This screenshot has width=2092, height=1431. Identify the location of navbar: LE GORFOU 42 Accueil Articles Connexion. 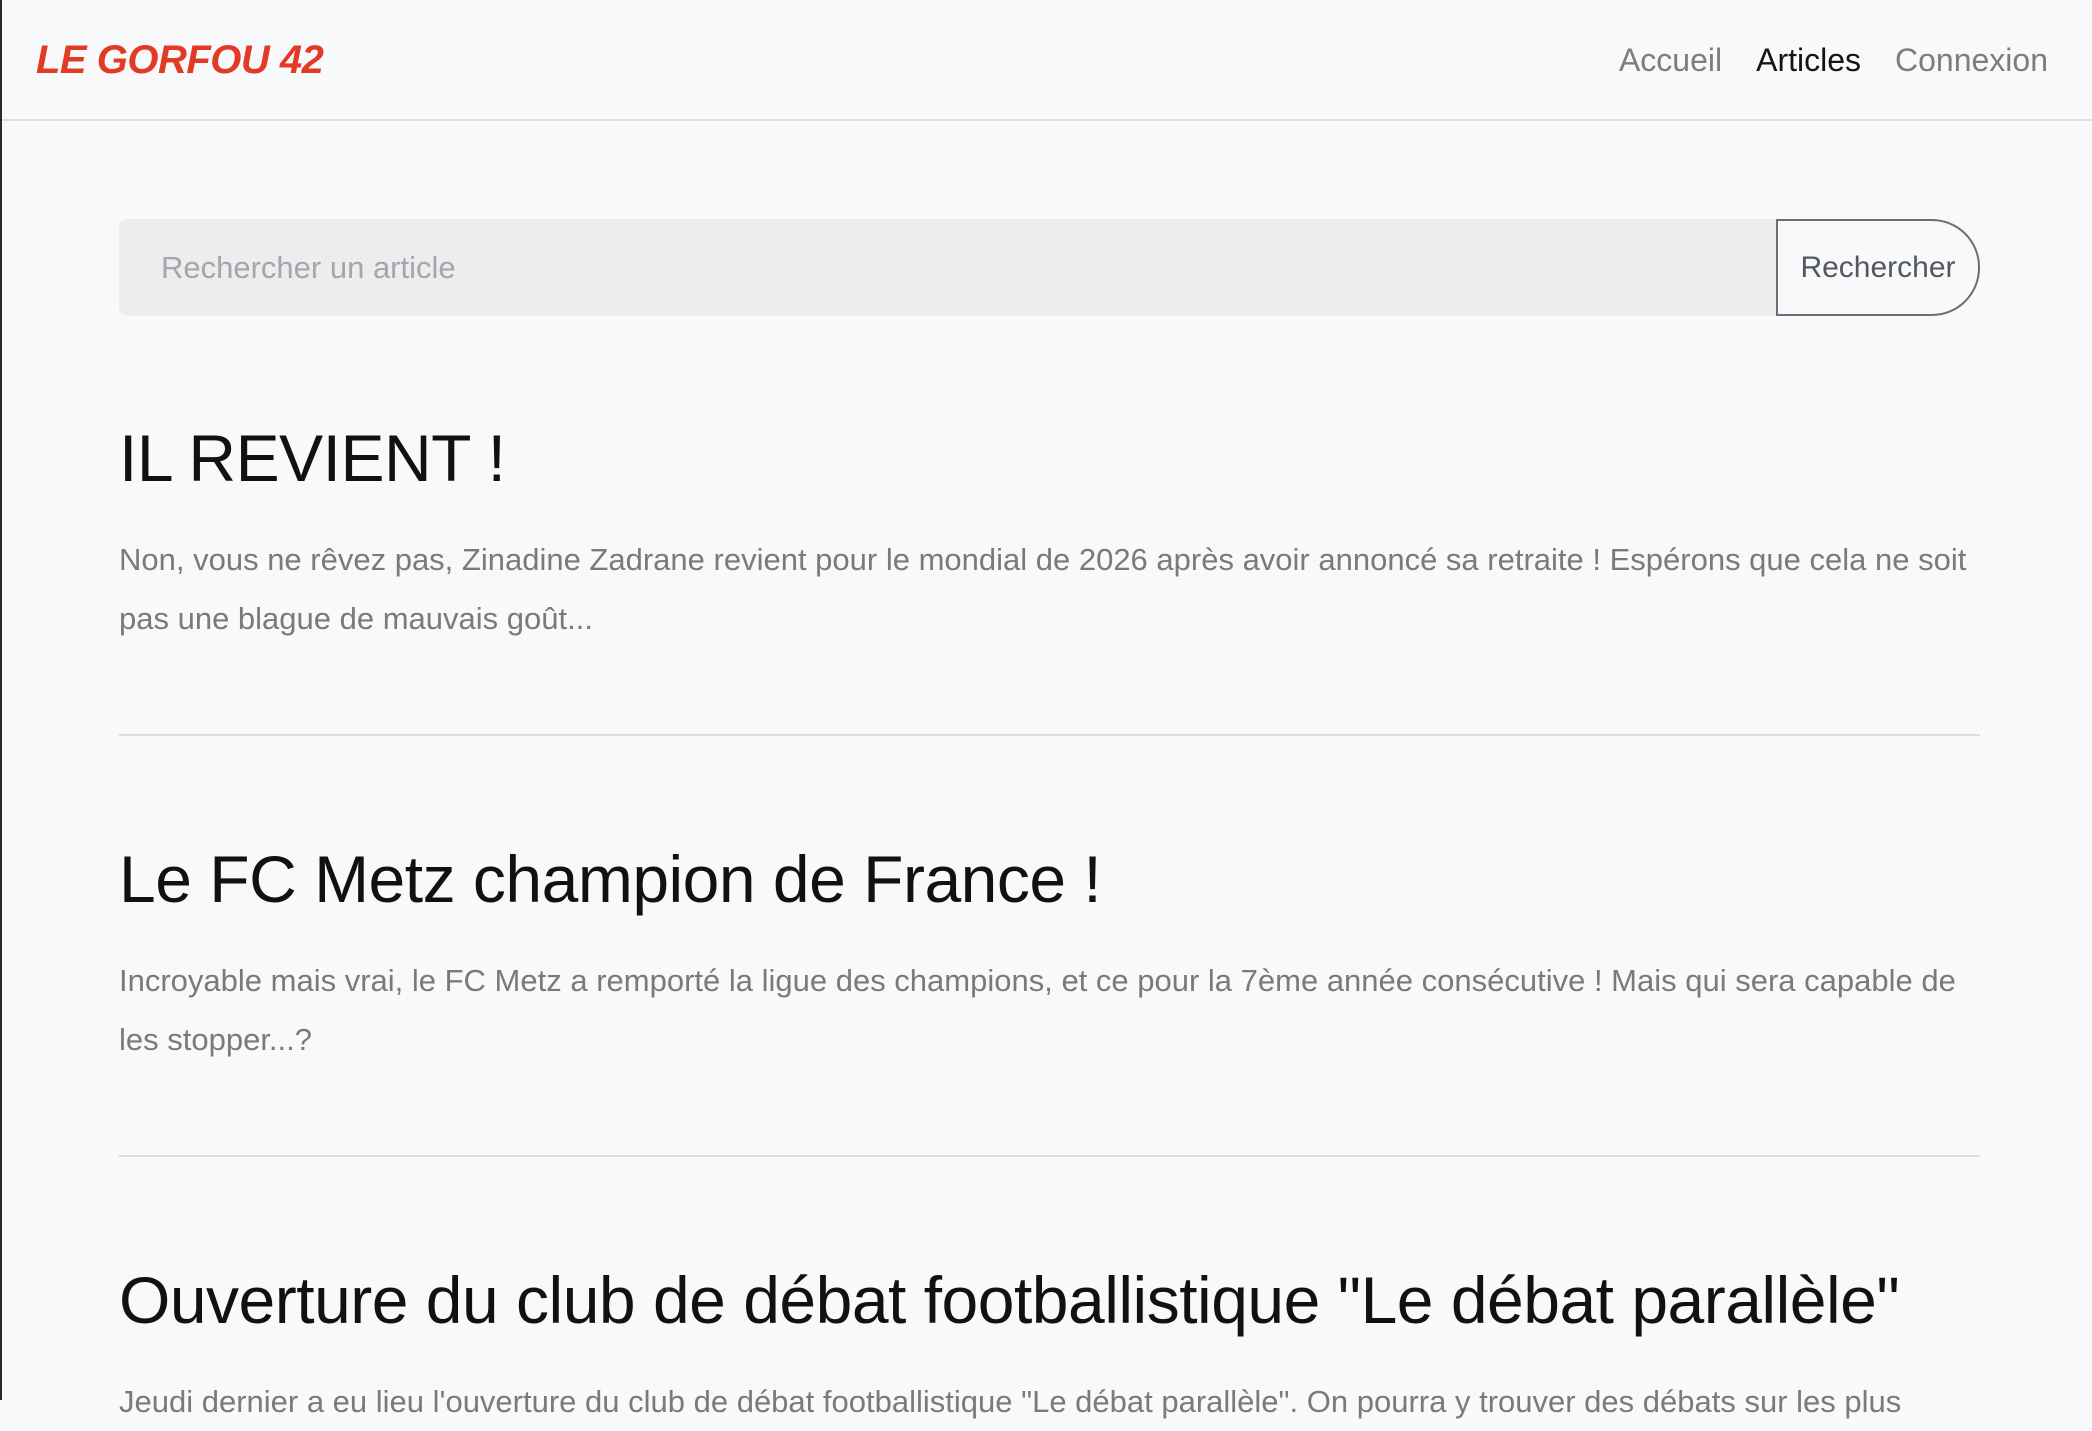
(1047, 60).